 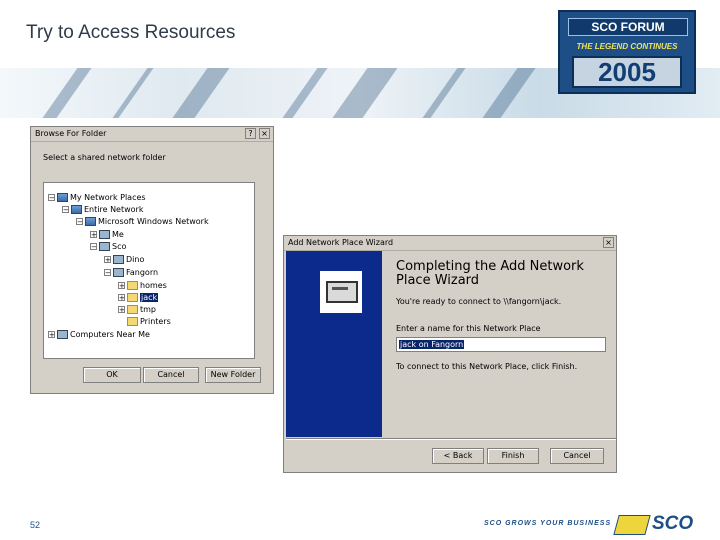 I want to click on sco-logo: SCO, so click(x=663, y=524).